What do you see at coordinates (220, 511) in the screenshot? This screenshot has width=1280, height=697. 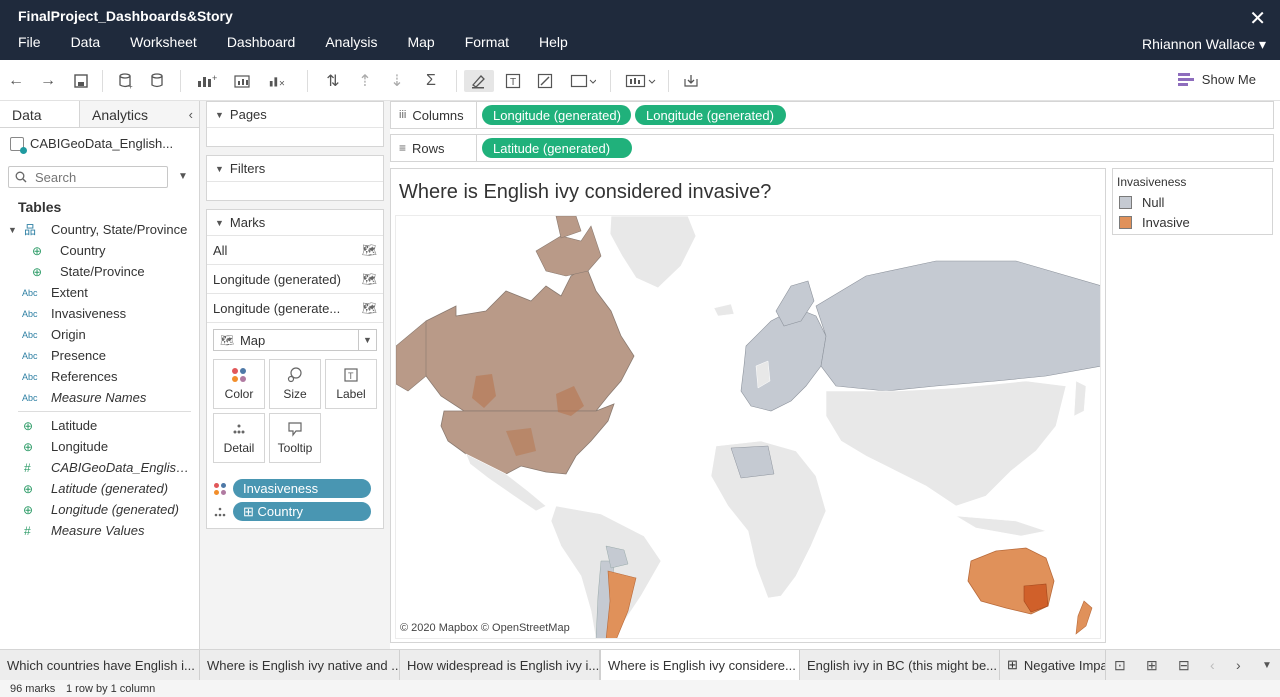 I see `detail-icon` at bounding box center [220, 511].